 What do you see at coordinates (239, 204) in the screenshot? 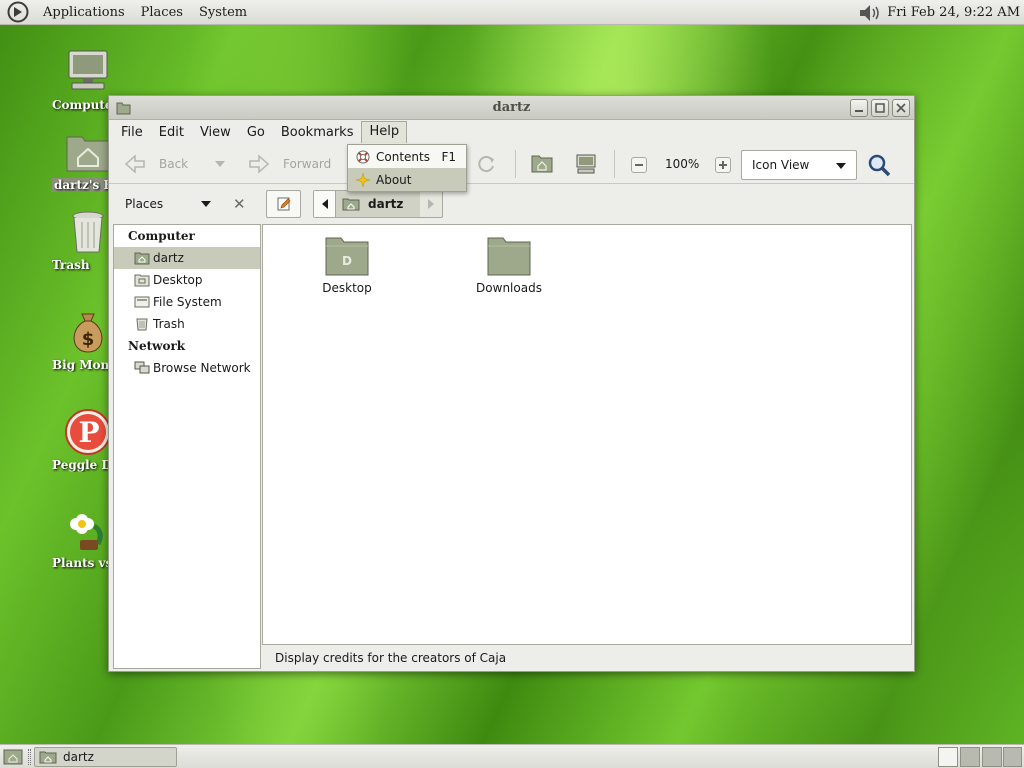
I see `close-sidepane-icon: ✕` at bounding box center [239, 204].